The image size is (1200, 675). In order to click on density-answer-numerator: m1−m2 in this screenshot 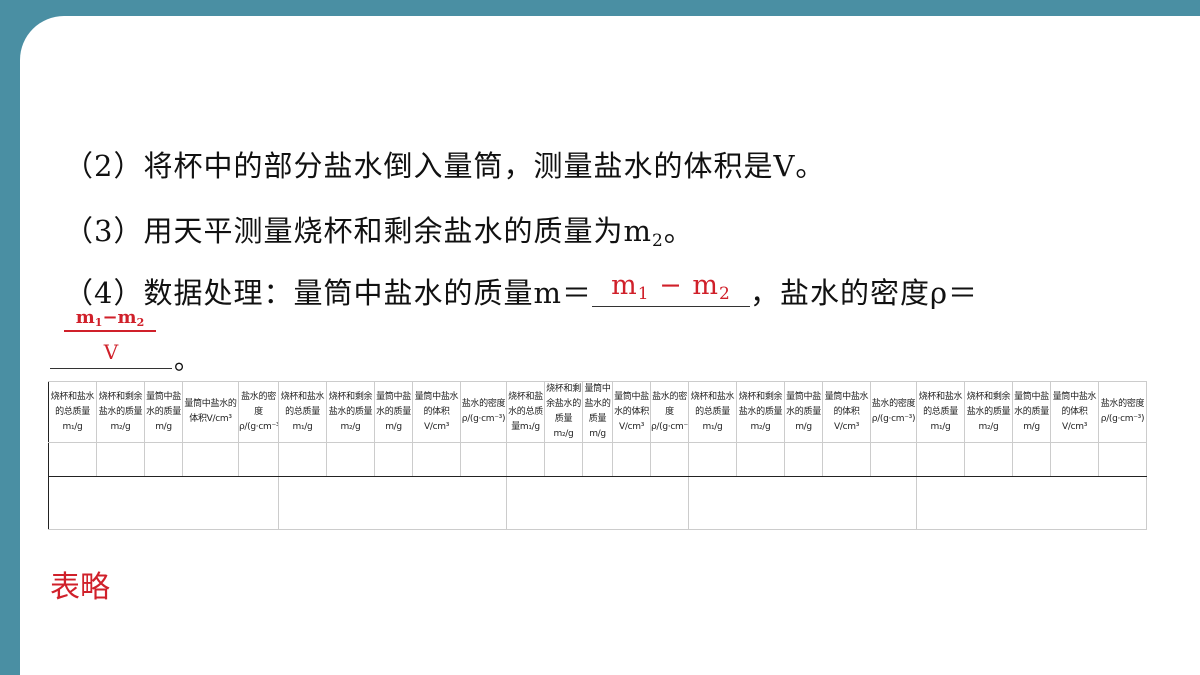, I will do `click(110, 319)`.